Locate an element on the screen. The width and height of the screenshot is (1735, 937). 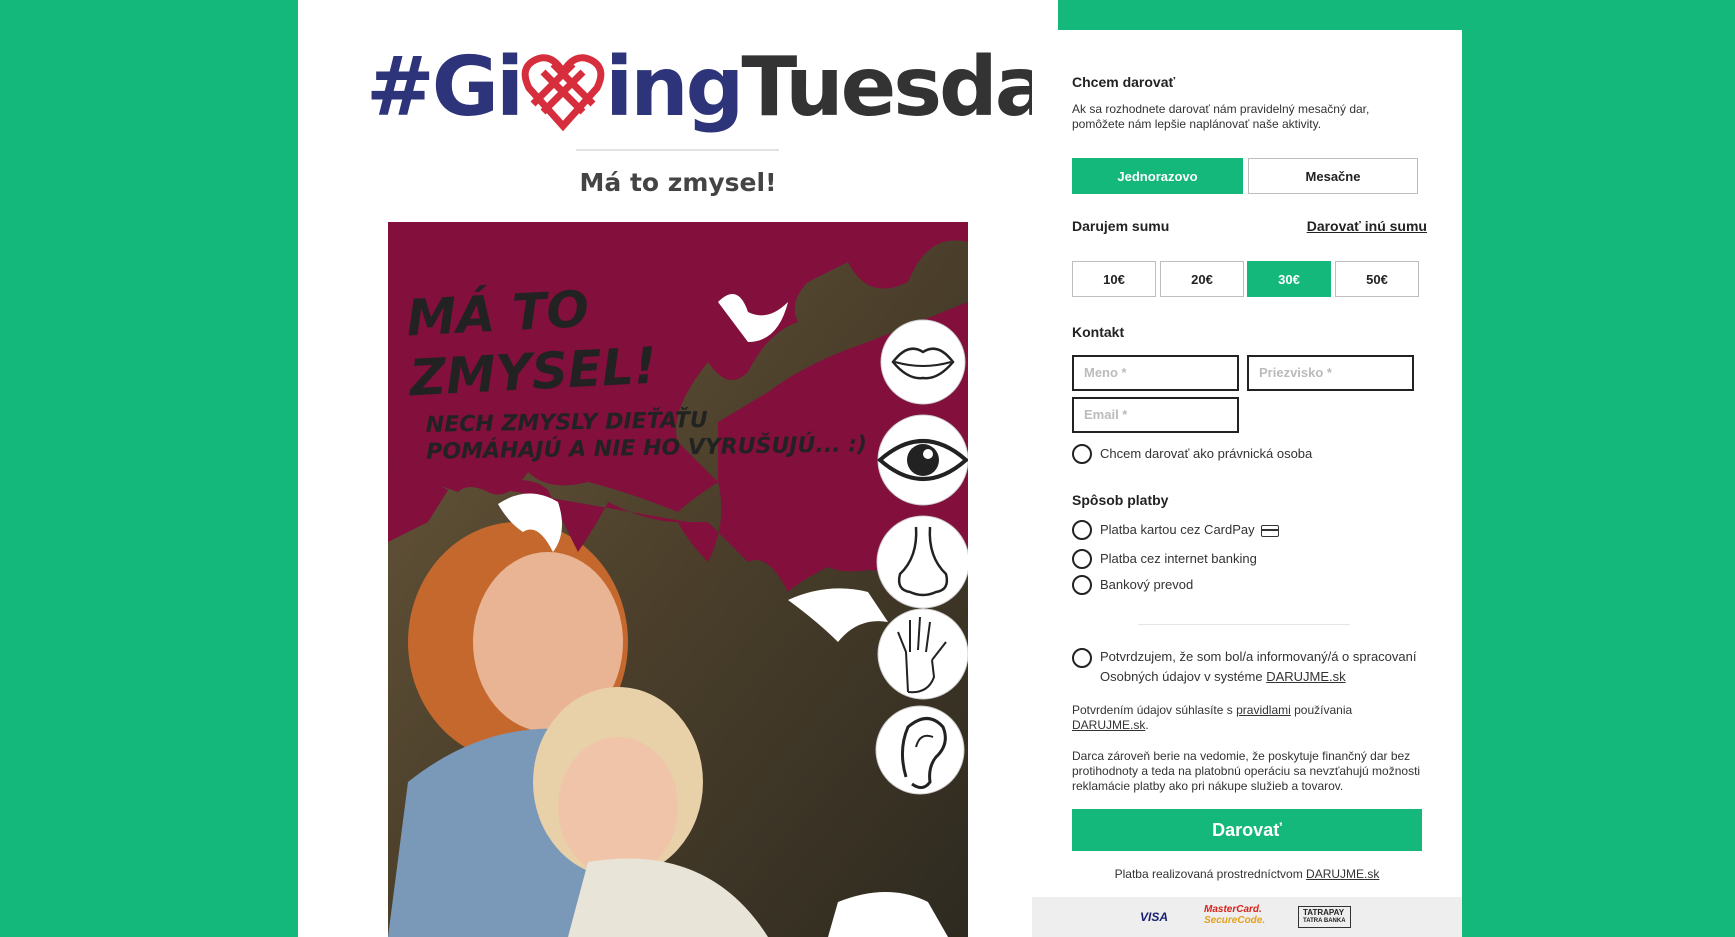
rules-link: pravidlami is located at coordinates (1263, 710).